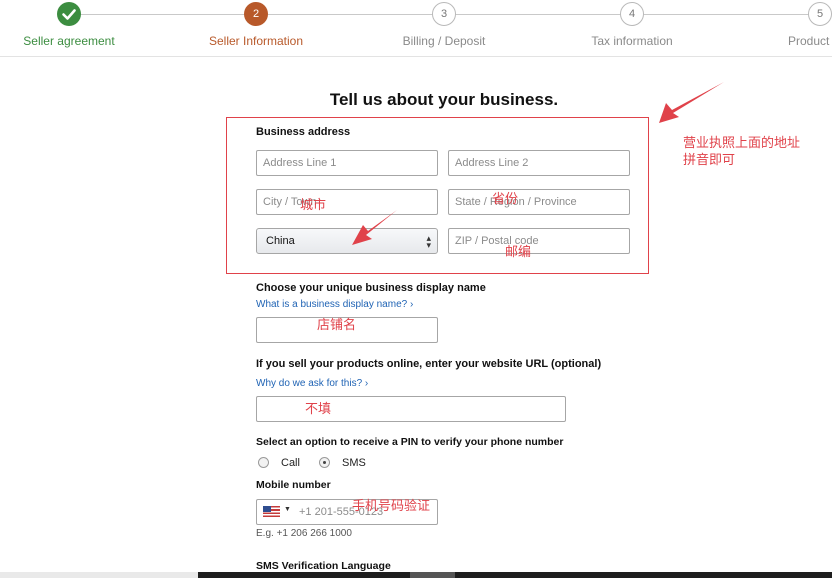 The image size is (832, 578). Describe the element at coordinates (432, 575) in the screenshot. I see `taskbar-item` at that location.